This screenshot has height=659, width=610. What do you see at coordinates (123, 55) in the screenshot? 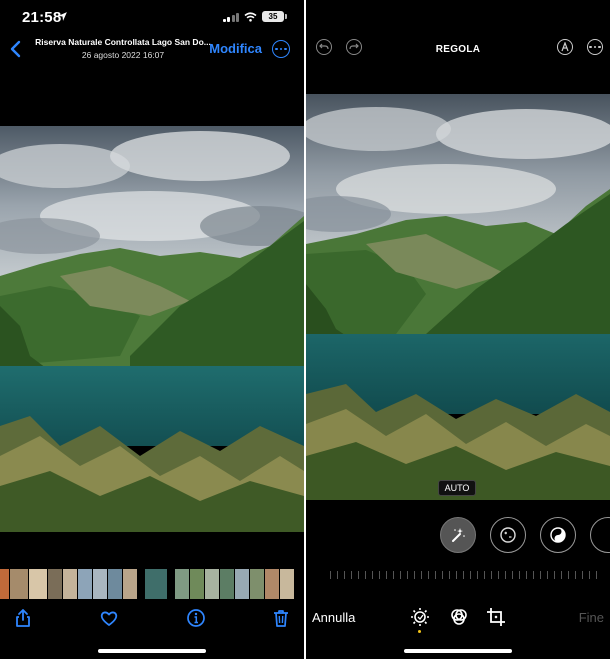
I see `photo-date: 26 agosto 2022 16:07` at bounding box center [123, 55].